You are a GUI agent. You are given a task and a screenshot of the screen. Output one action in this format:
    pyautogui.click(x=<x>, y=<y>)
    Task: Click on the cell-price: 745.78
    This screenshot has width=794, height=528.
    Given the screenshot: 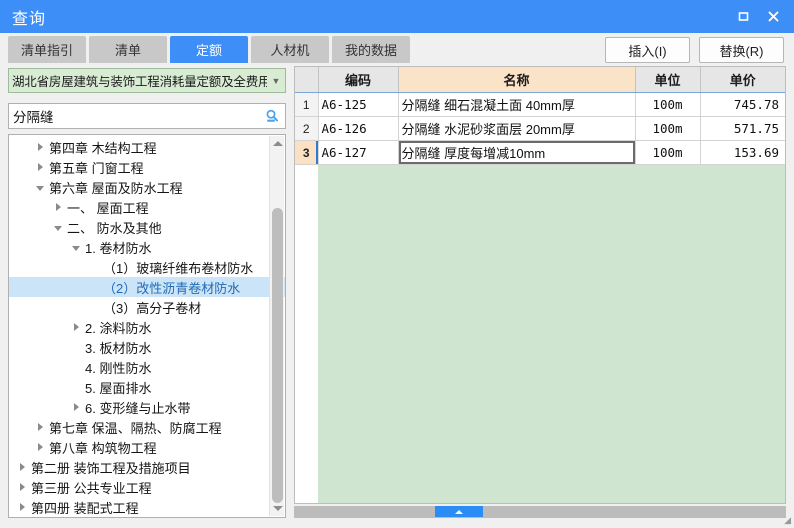 What is the action you would take?
    pyautogui.click(x=742, y=104)
    